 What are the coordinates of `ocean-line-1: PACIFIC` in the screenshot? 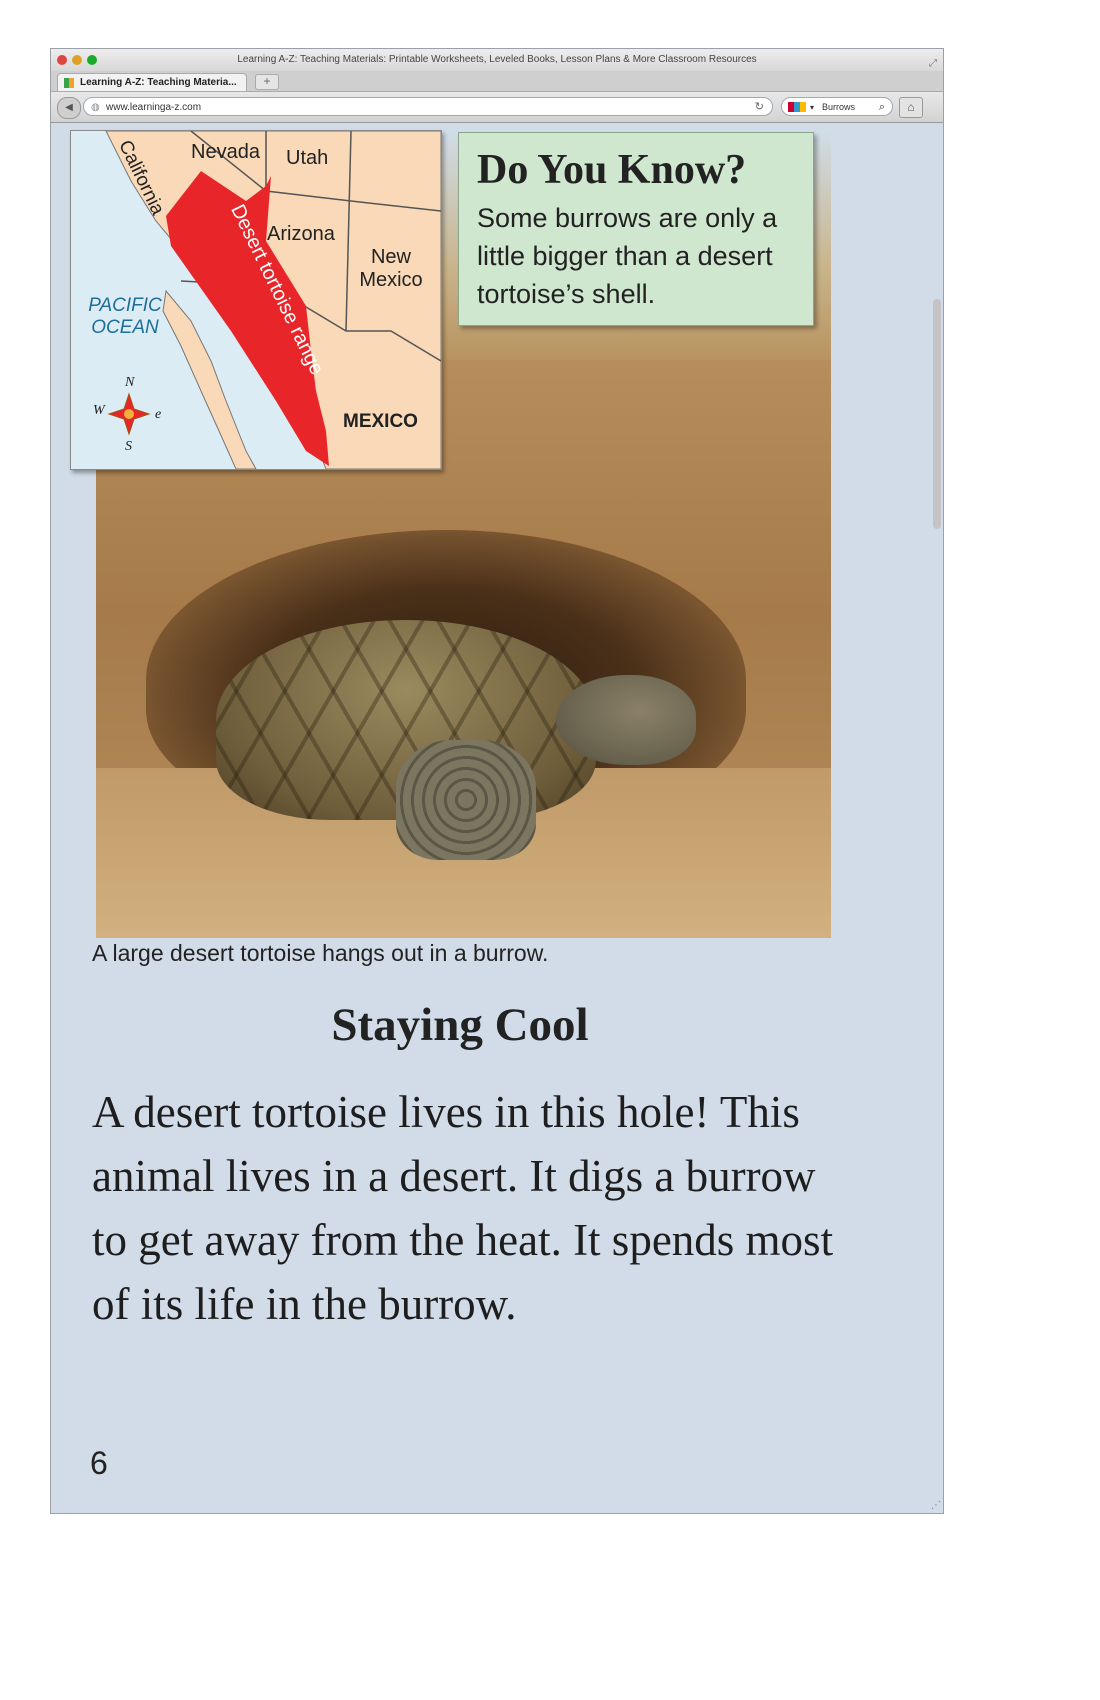 It's located at (125, 305).